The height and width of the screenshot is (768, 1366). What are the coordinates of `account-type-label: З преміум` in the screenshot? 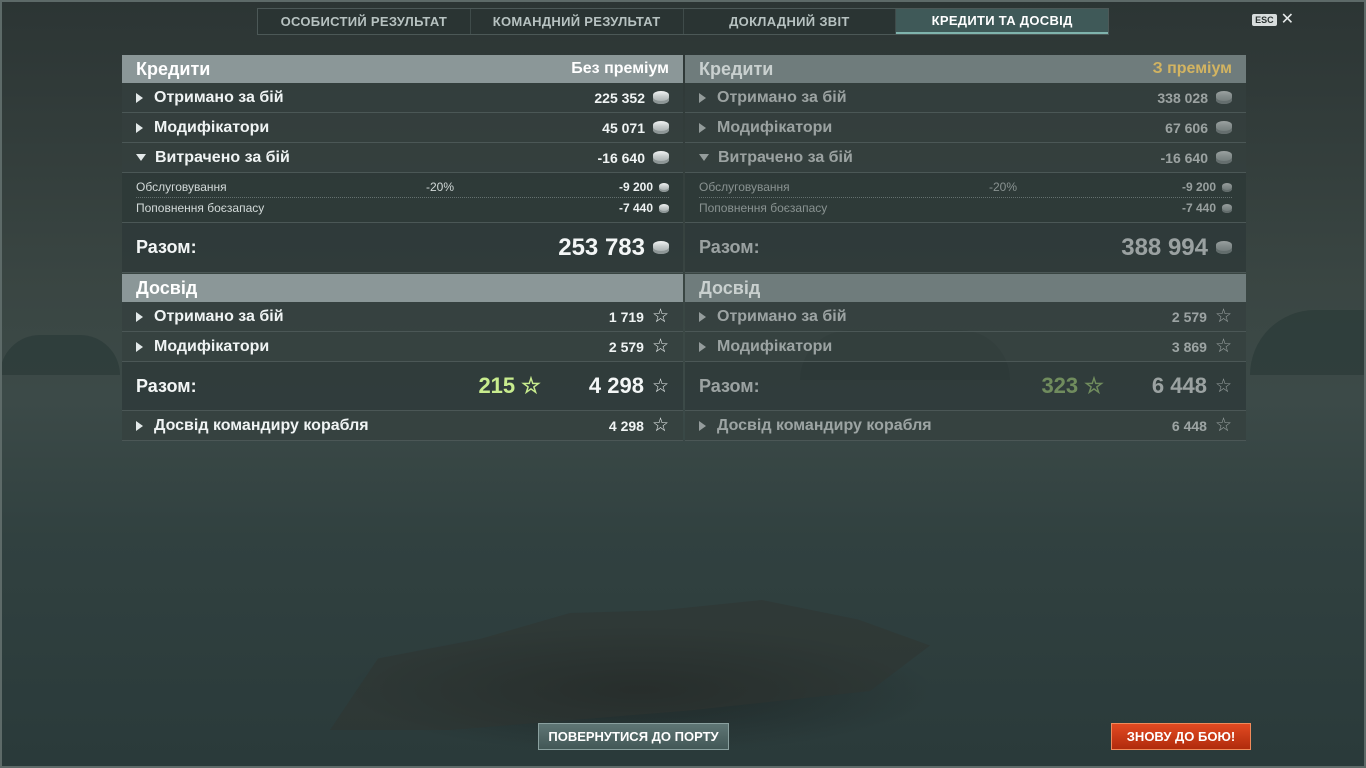 It's located at (1192, 68).